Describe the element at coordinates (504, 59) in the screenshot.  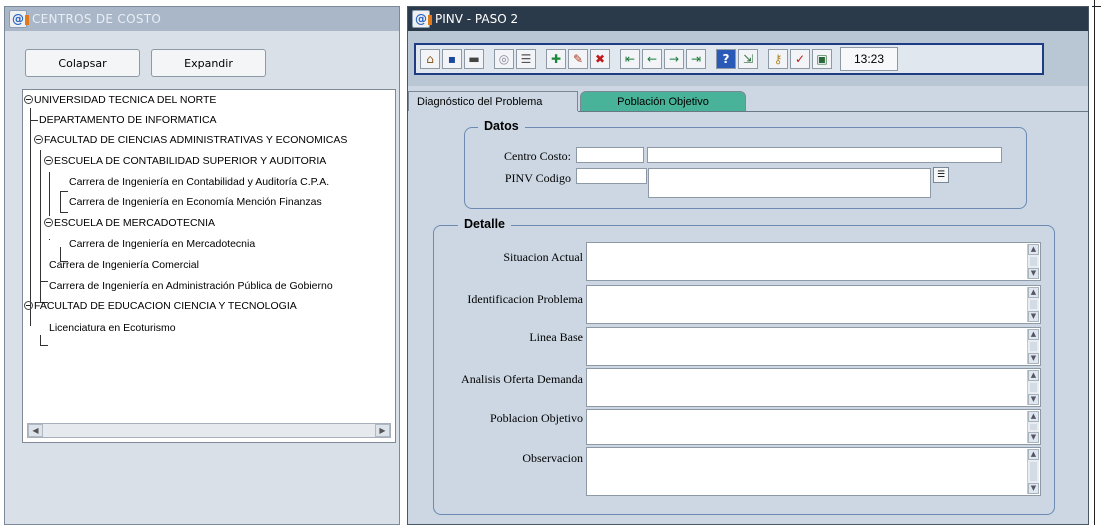
I see `query-icon: ◎` at that location.